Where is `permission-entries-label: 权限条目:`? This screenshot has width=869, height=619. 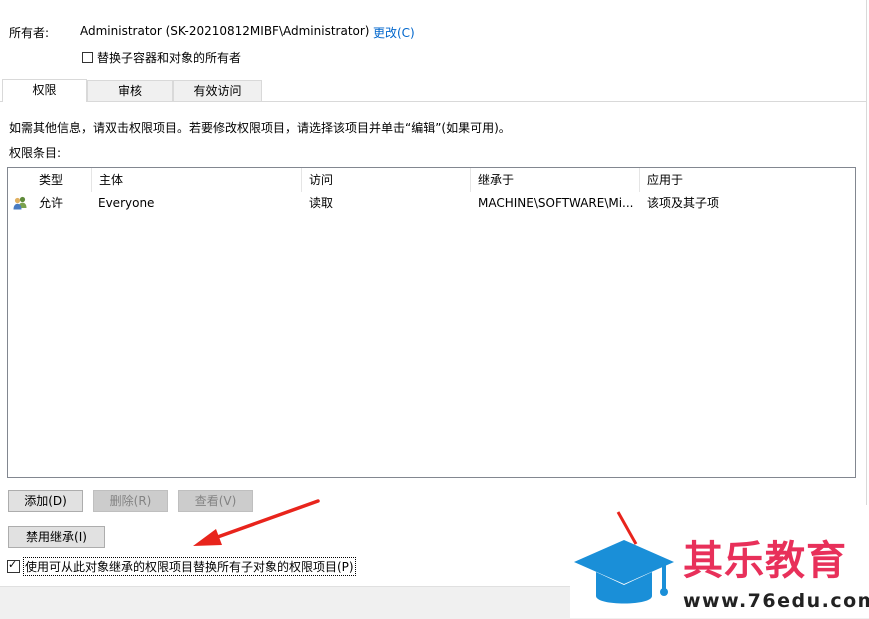 permission-entries-label: 权限条目: is located at coordinates (35, 153).